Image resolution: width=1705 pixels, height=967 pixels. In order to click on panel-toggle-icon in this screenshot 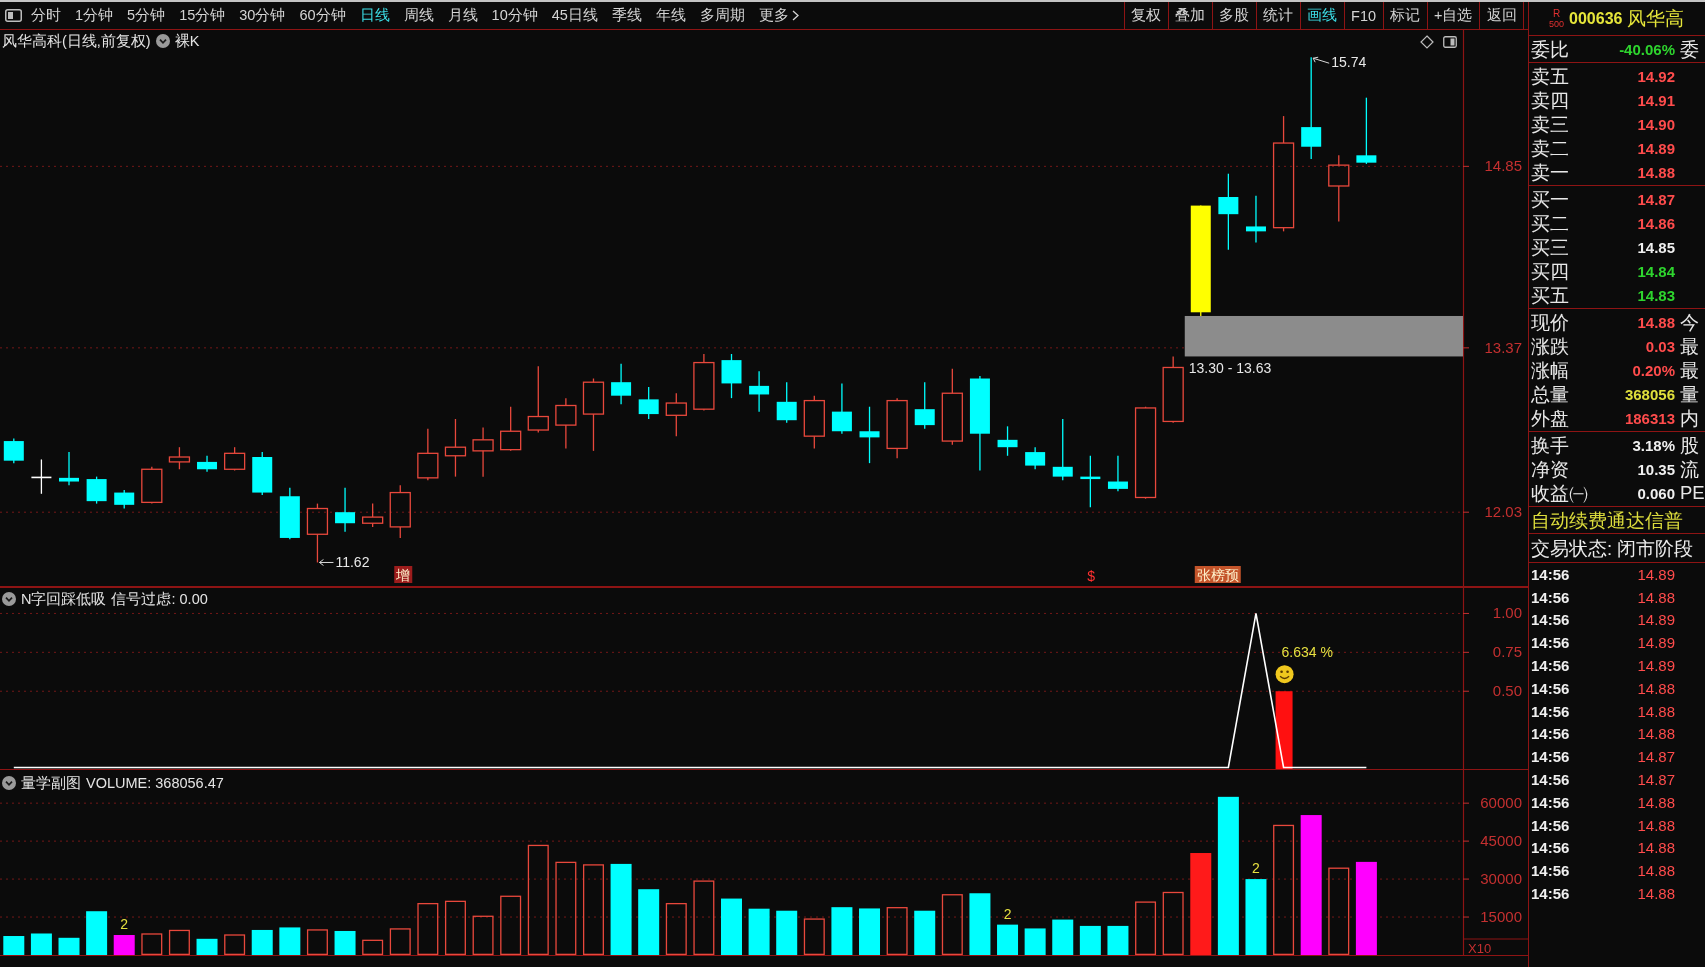, I will do `click(1450, 42)`.